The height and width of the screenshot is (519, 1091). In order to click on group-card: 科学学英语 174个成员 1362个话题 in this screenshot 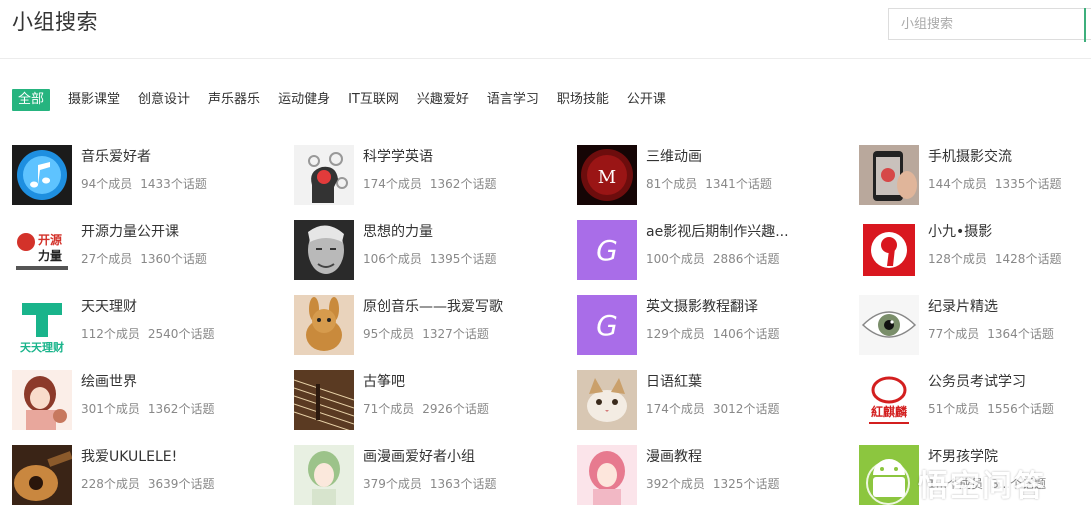, I will do `click(429, 175)`.